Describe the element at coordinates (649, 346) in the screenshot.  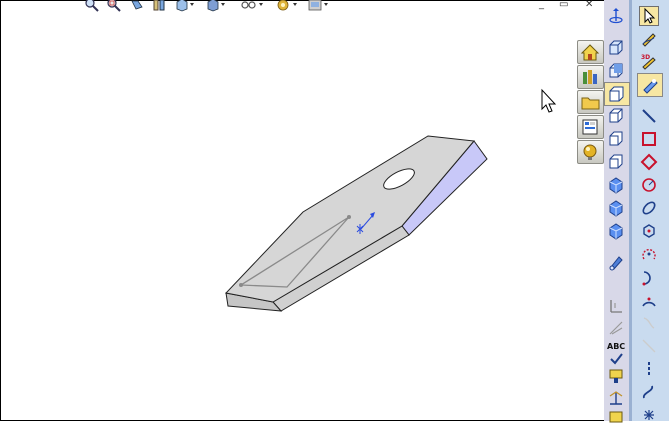
I see `sketch-chamfer-icon` at that location.